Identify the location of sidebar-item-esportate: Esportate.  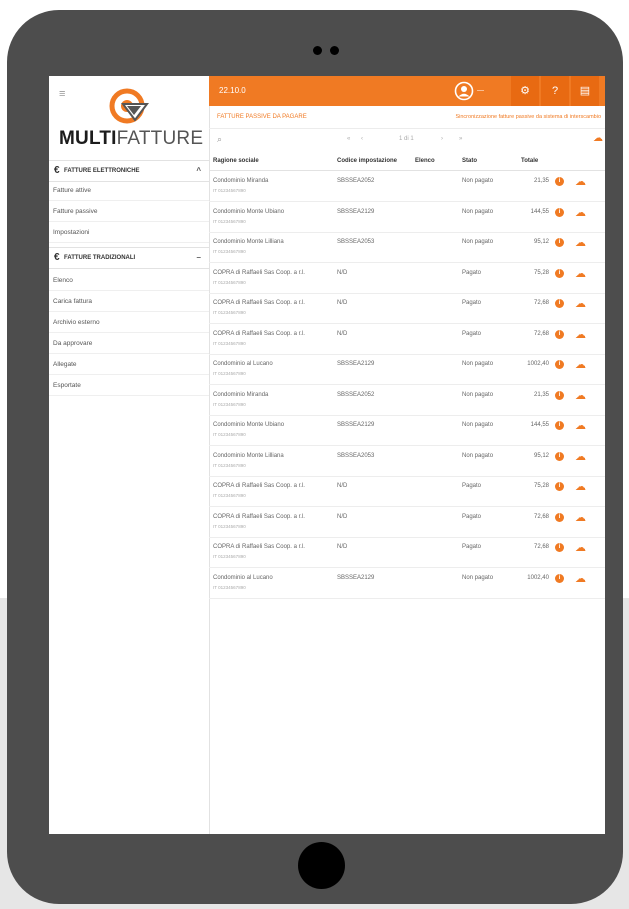
(129, 386).